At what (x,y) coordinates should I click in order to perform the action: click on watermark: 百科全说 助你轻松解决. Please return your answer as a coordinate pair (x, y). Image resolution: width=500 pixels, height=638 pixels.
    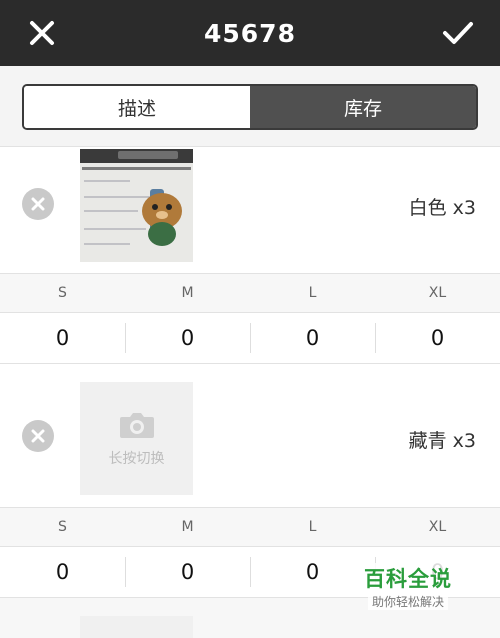
    Looking at the image, I should click on (408, 587).